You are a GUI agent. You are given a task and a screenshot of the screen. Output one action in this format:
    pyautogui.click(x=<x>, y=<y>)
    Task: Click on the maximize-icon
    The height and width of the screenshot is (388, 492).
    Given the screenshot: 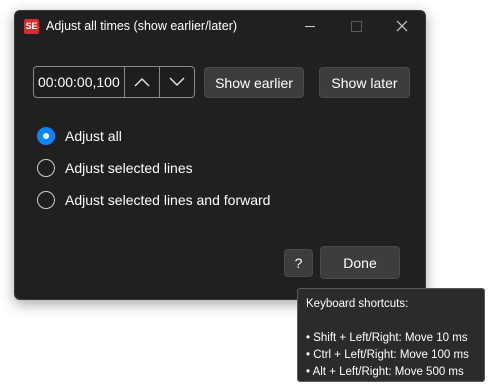 What is the action you would take?
    pyautogui.click(x=356, y=26)
    